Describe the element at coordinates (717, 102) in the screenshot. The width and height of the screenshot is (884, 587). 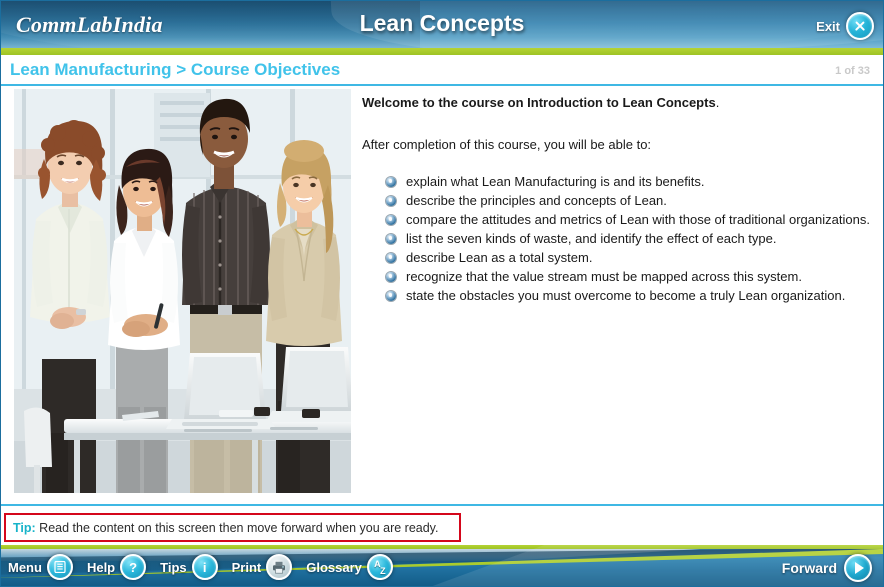
I see `welcome-period: .` at that location.